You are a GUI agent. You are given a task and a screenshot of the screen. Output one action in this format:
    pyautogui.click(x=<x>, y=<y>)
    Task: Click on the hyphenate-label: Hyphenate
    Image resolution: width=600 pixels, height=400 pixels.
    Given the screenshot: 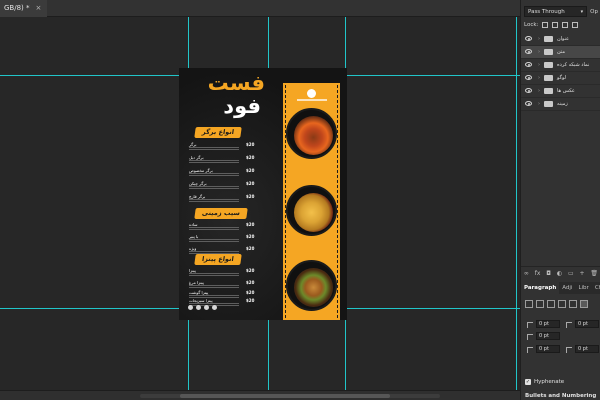 What is the action you would take?
    pyautogui.click(x=549, y=382)
    